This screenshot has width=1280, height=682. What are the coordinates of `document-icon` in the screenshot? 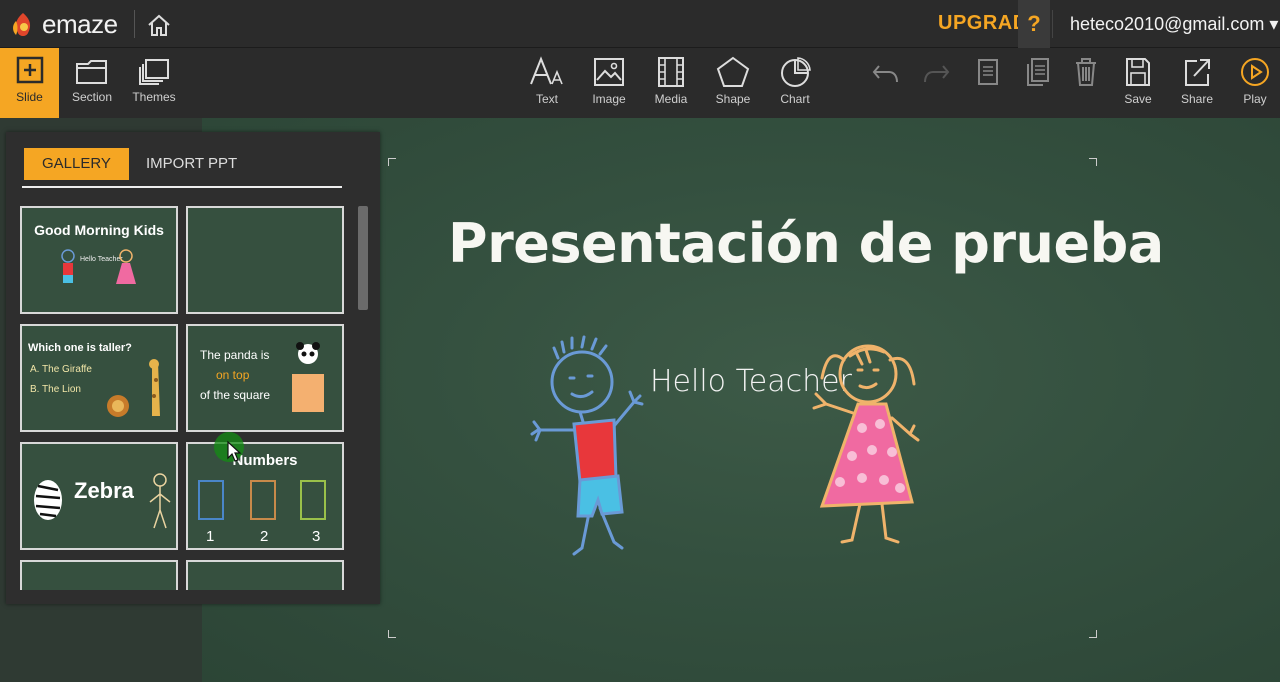 It's located at (988, 72).